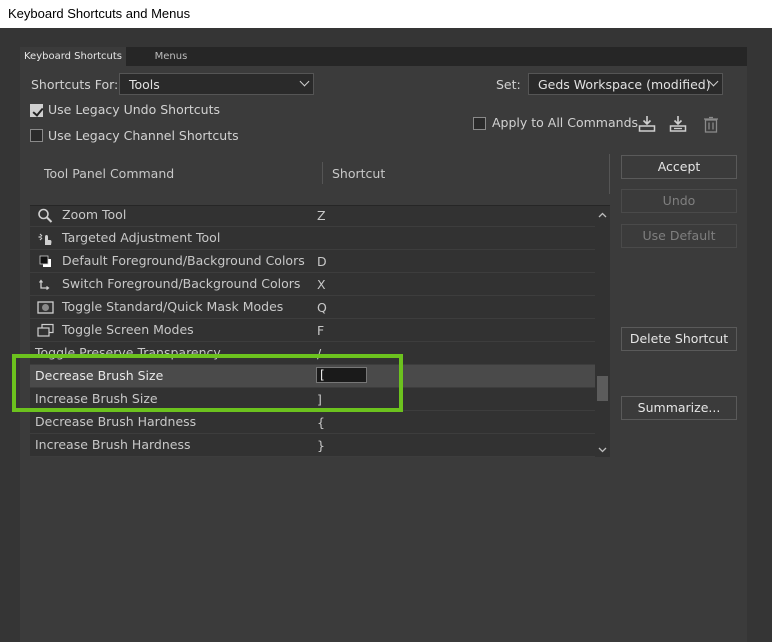 This screenshot has width=772, height=642. Describe the element at coordinates (45, 284) in the screenshot. I see `switch-colors-icon` at that location.